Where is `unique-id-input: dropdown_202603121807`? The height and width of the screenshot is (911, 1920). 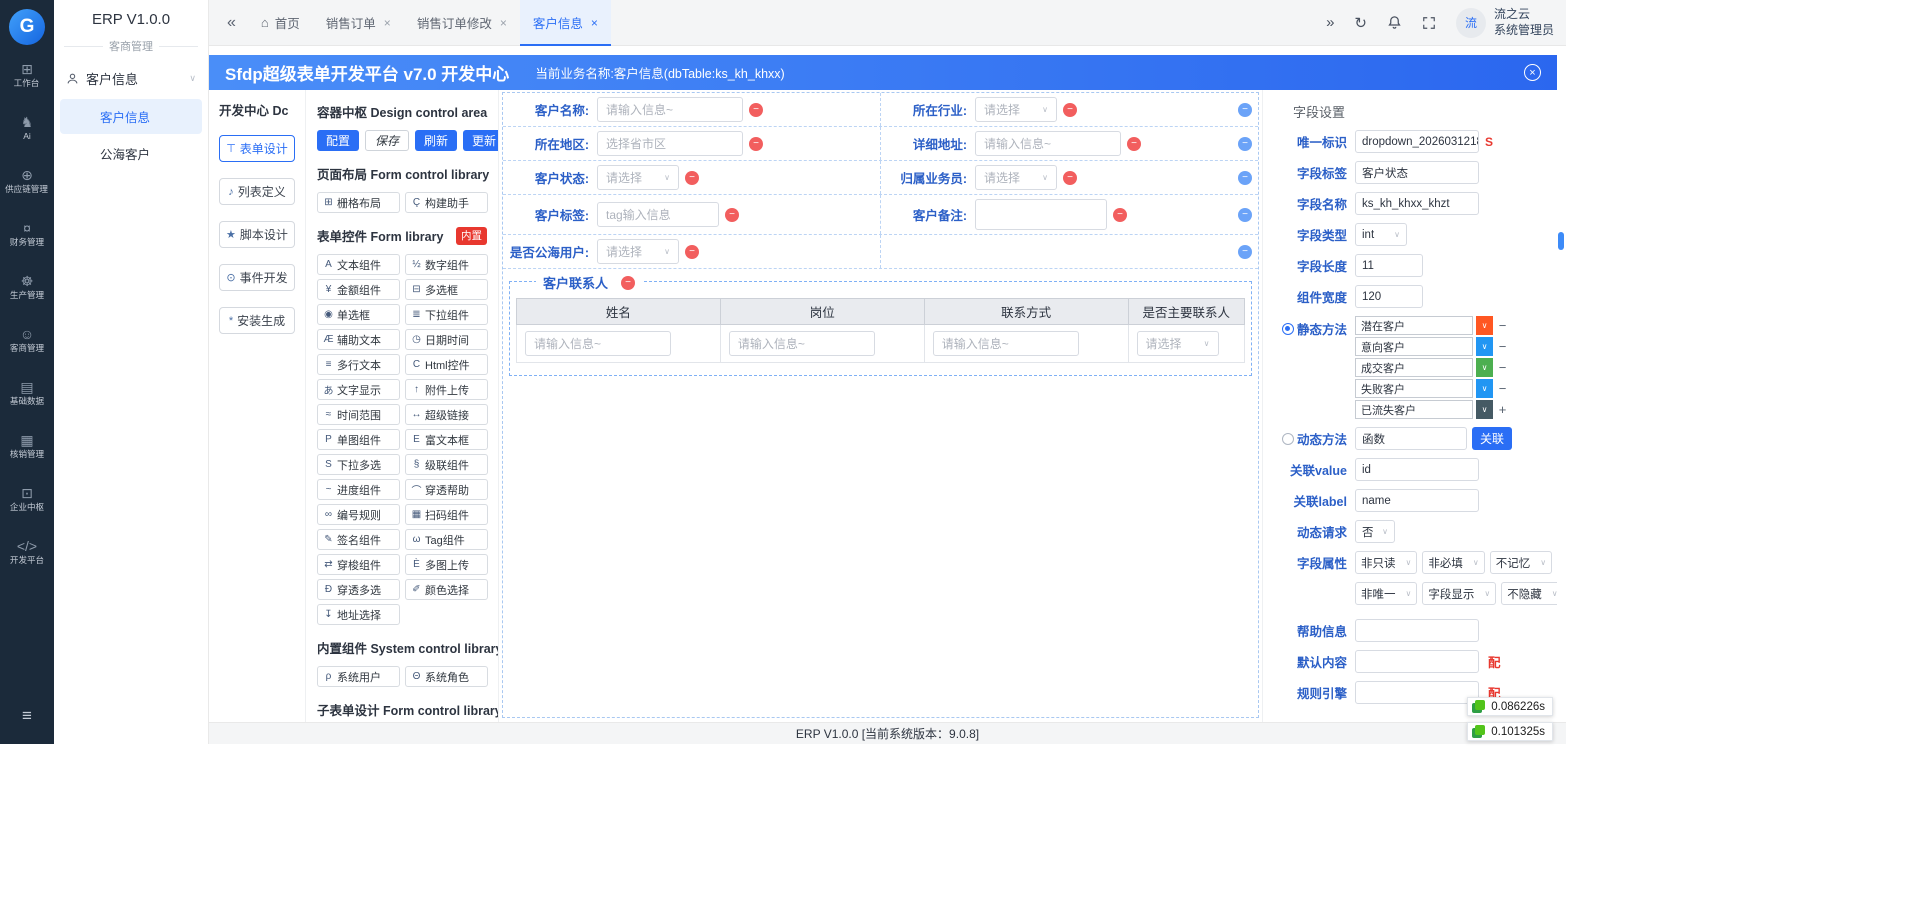
unique-id-input: dropdown_202603121807 is located at coordinates (1417, 141).